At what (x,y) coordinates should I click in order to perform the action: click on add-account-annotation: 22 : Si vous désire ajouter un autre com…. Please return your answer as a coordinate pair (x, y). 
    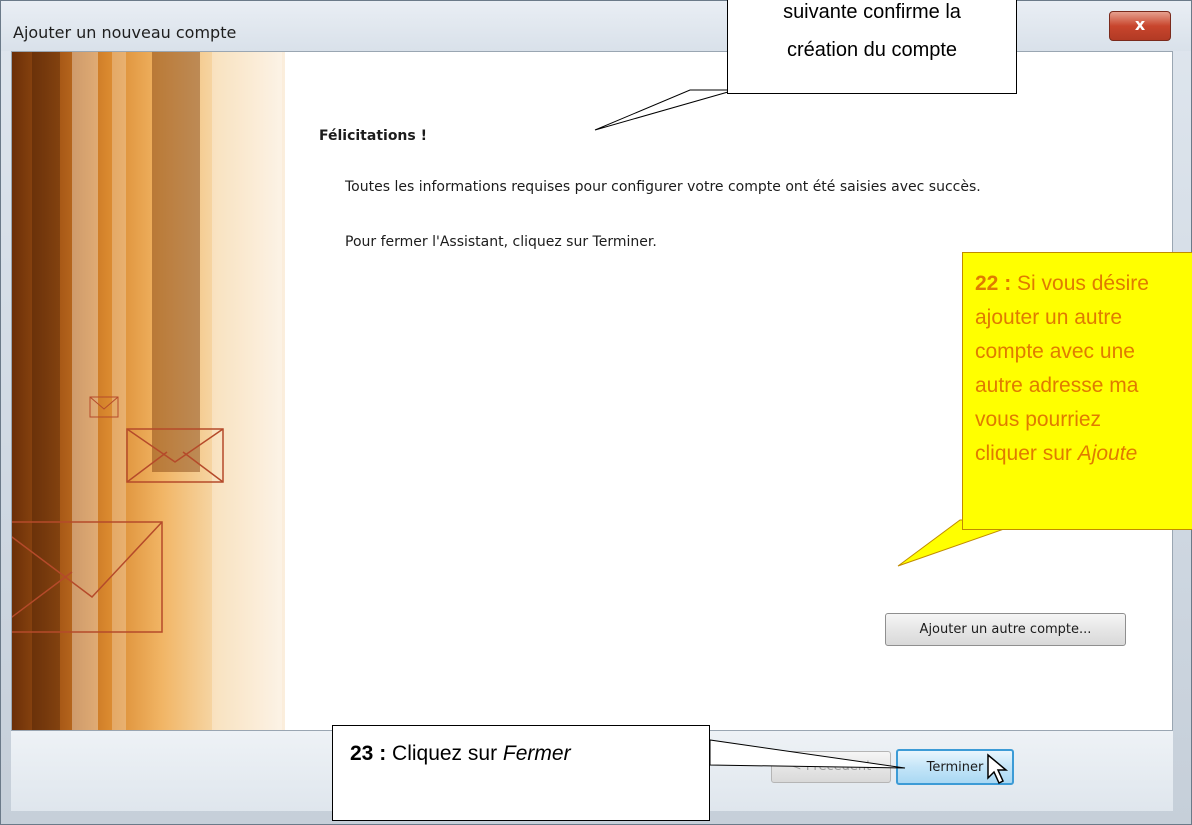
    Looking at the image, I should click on (1077, 391).